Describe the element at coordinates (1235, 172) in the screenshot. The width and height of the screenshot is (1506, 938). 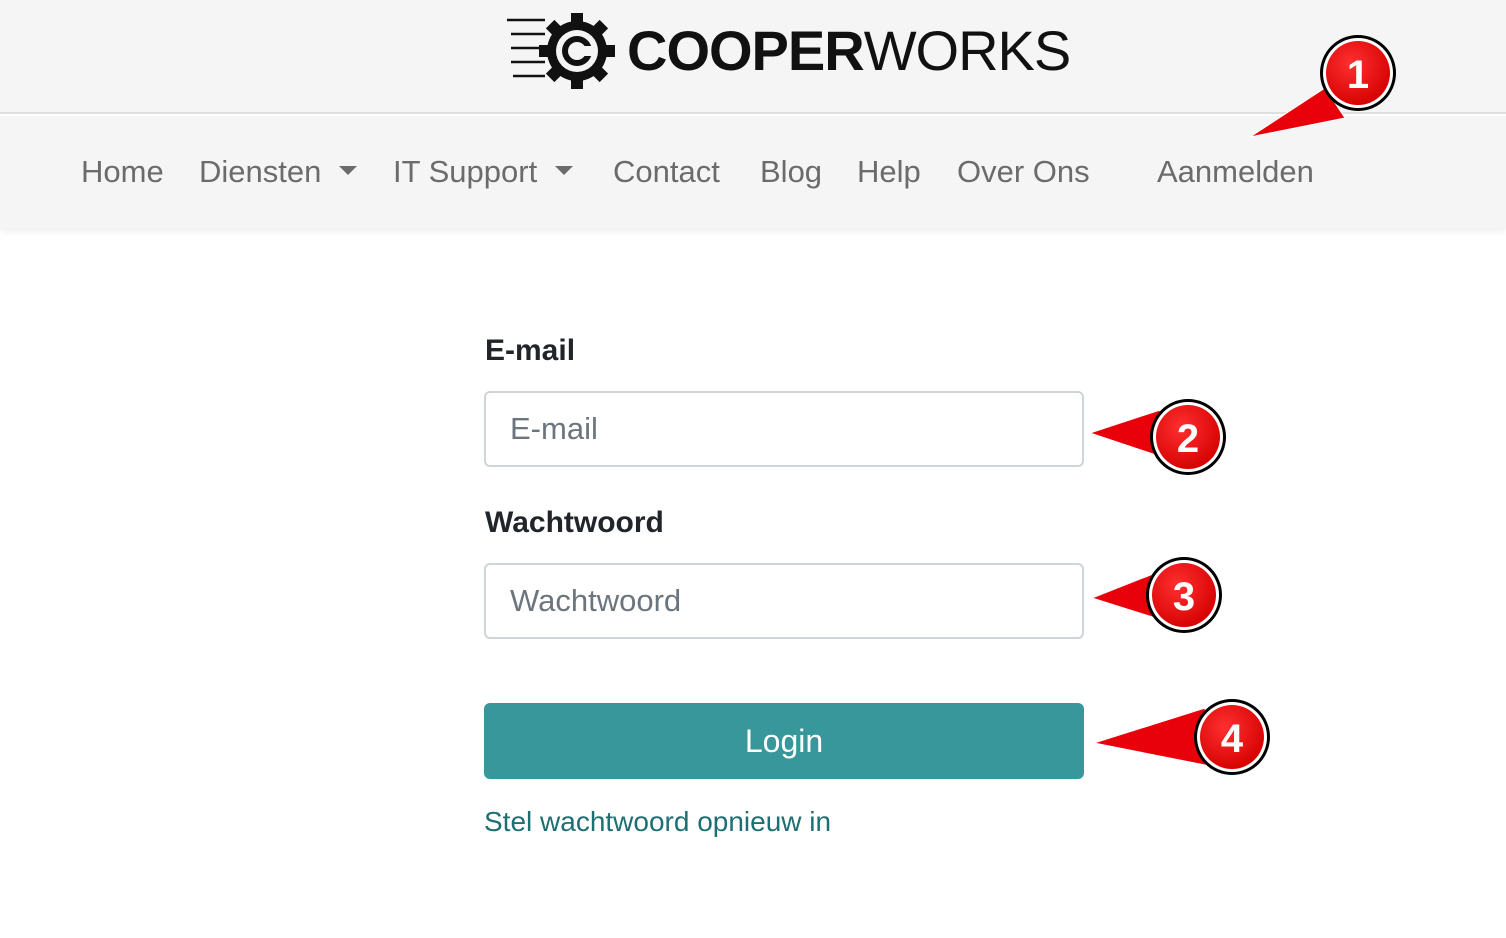
I see `nav-login-link: Aanmelden` at that location.